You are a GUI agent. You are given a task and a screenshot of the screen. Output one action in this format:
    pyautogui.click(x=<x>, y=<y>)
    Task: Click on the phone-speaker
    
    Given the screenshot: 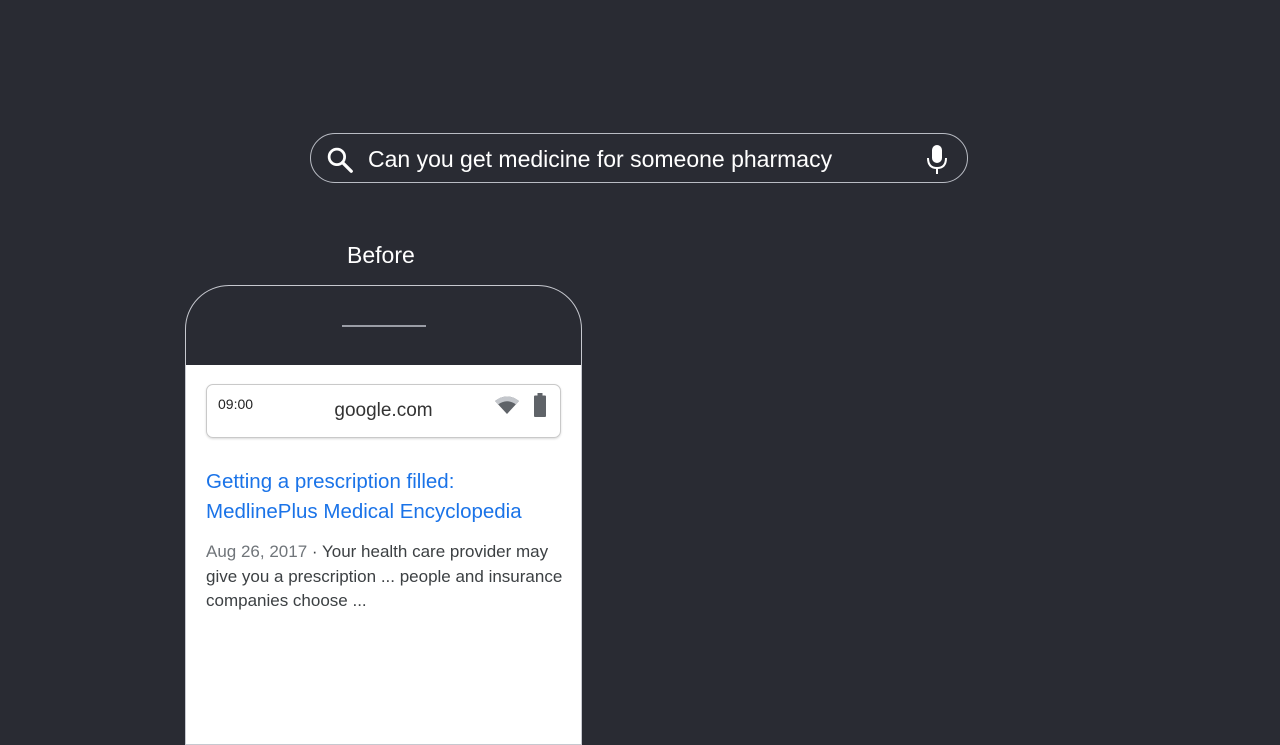 What is the action you would take?
    pyautogui.click(x=384, y=326)
    